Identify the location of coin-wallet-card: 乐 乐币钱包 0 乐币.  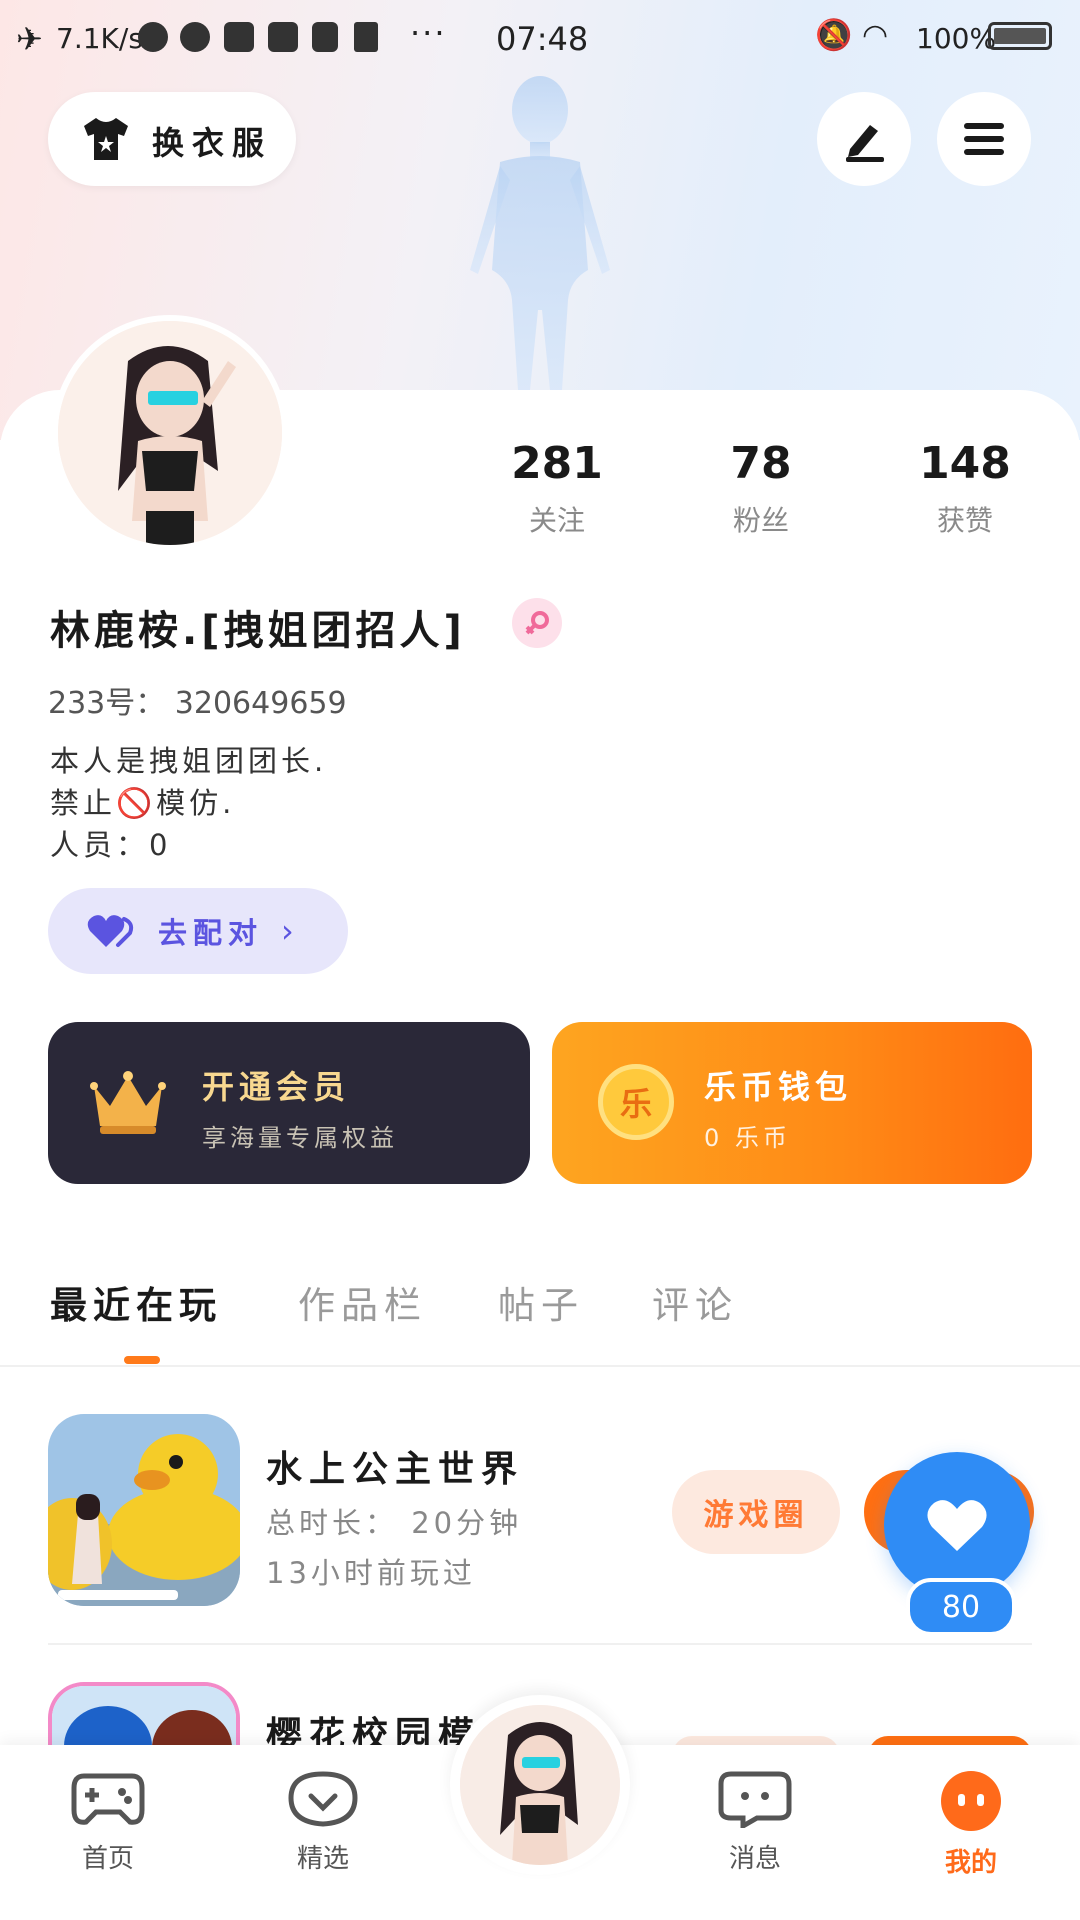
(792, 1103).